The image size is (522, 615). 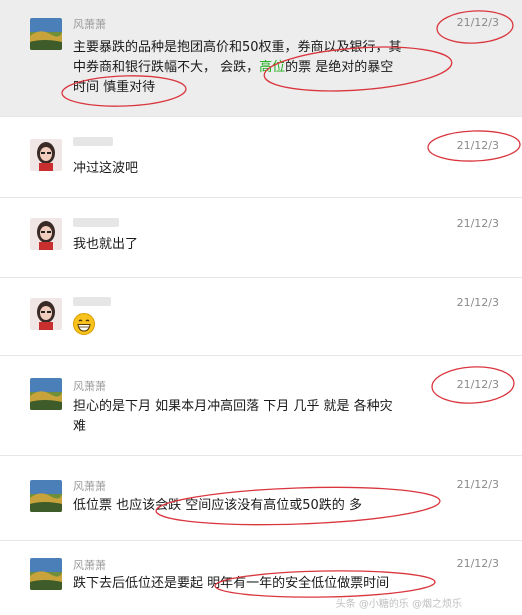 I want to click on message-item: 21/12/3 冲过这波吧, so click(x=261, y=157).